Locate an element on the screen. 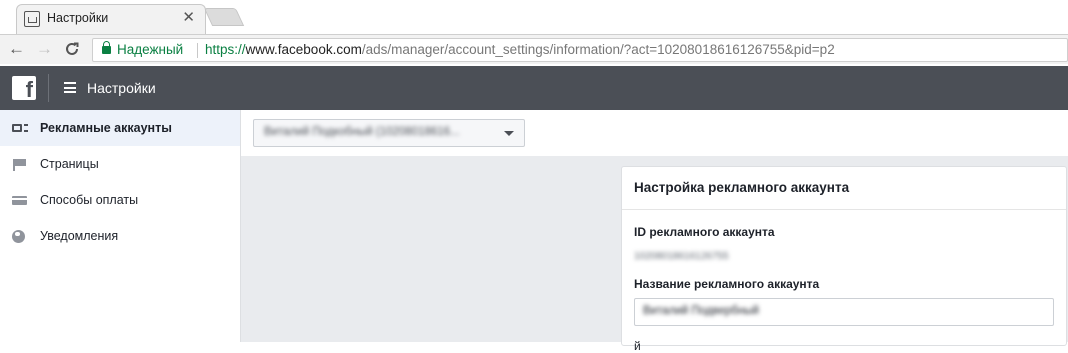 This screenshot has width=1068, height=353. ad-account-id-label: ID рекламного аккаунта is located at coordinates (704, 232).